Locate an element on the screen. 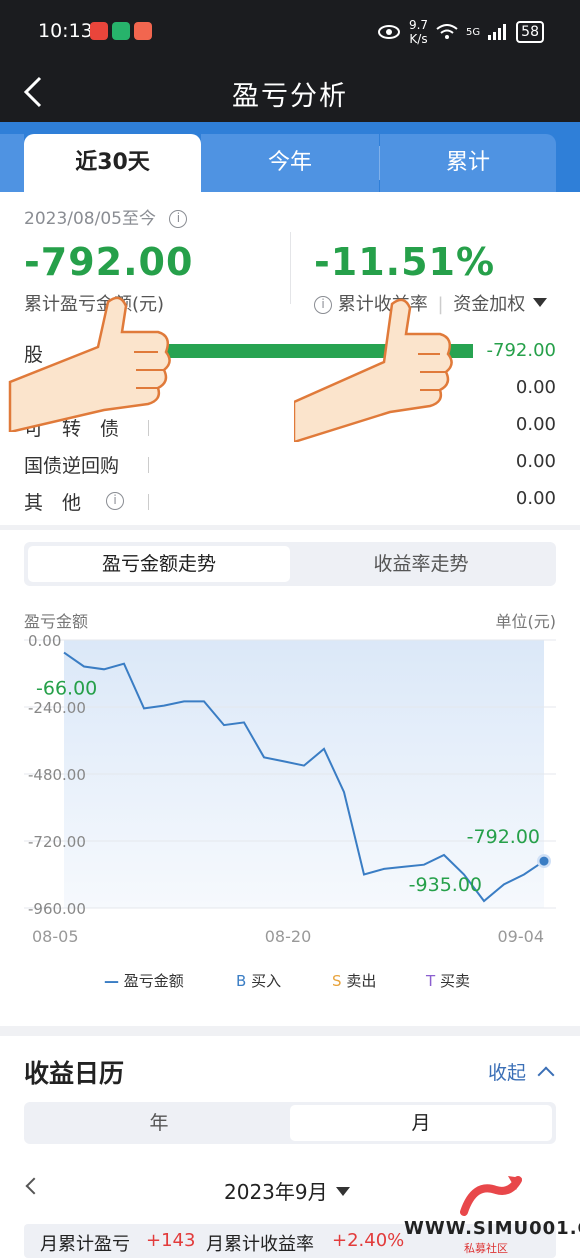 The height and width of the screenshot is (1258, 580). legend-label: 卖出 is located at coordinates (361, 981).